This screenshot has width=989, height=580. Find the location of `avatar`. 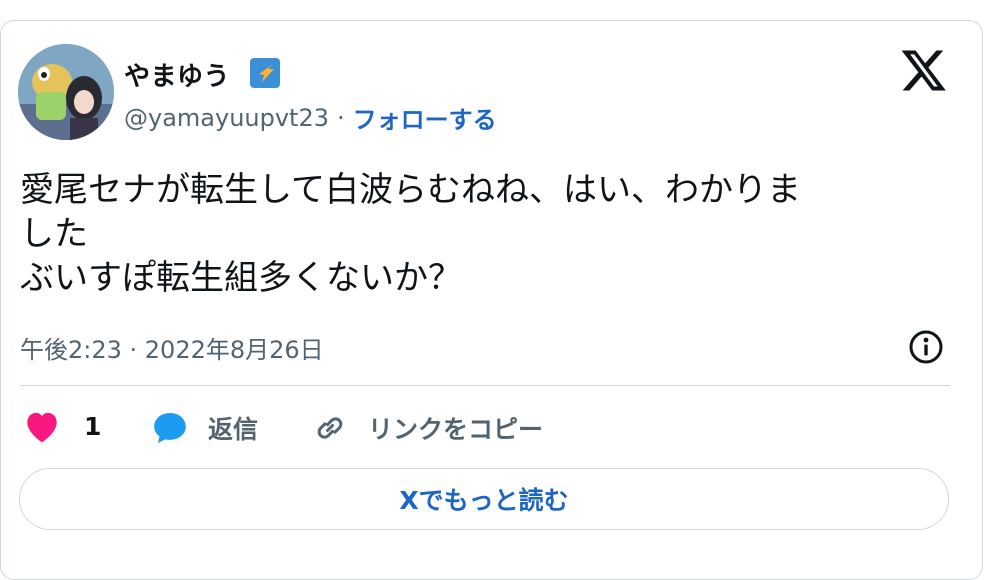

avatar is located at coordinates (66, 92).